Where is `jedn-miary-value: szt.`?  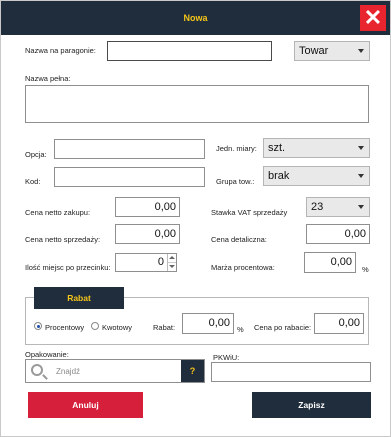 jedn-miary-value: szt. is located at coordinates (277, 148).